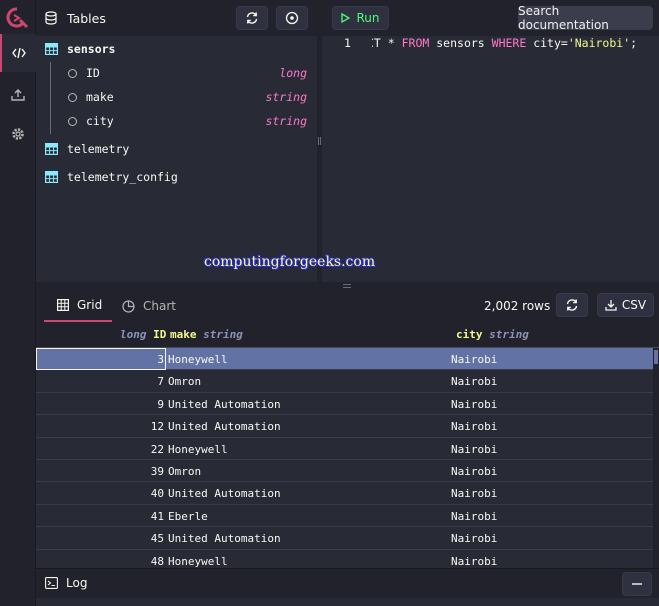 The width and height of the screenshot is (659, 606). What do you see at coordinates (63, 305) in the screenshot?
I see `grid-icon` at bounding box center [63, 305].